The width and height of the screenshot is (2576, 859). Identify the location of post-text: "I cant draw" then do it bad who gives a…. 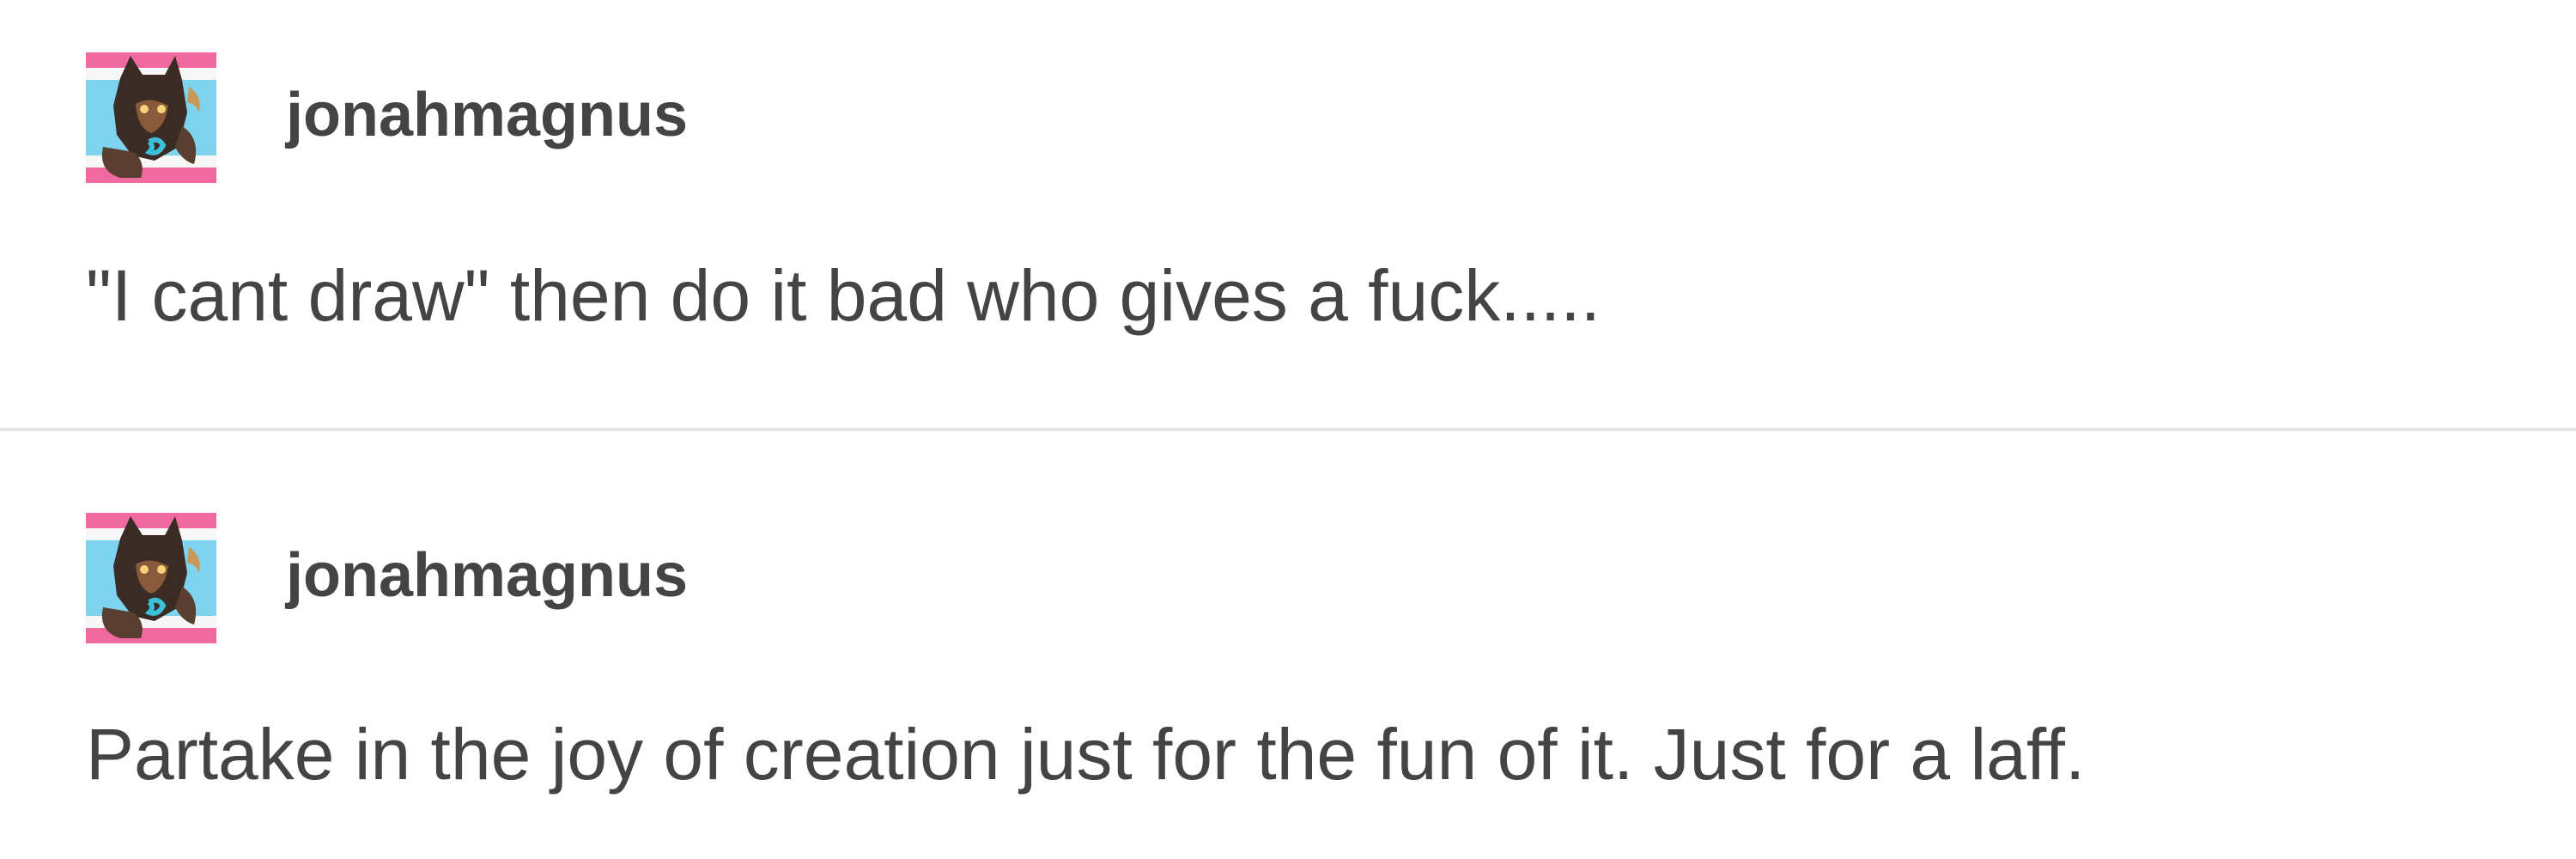
(843, 295).